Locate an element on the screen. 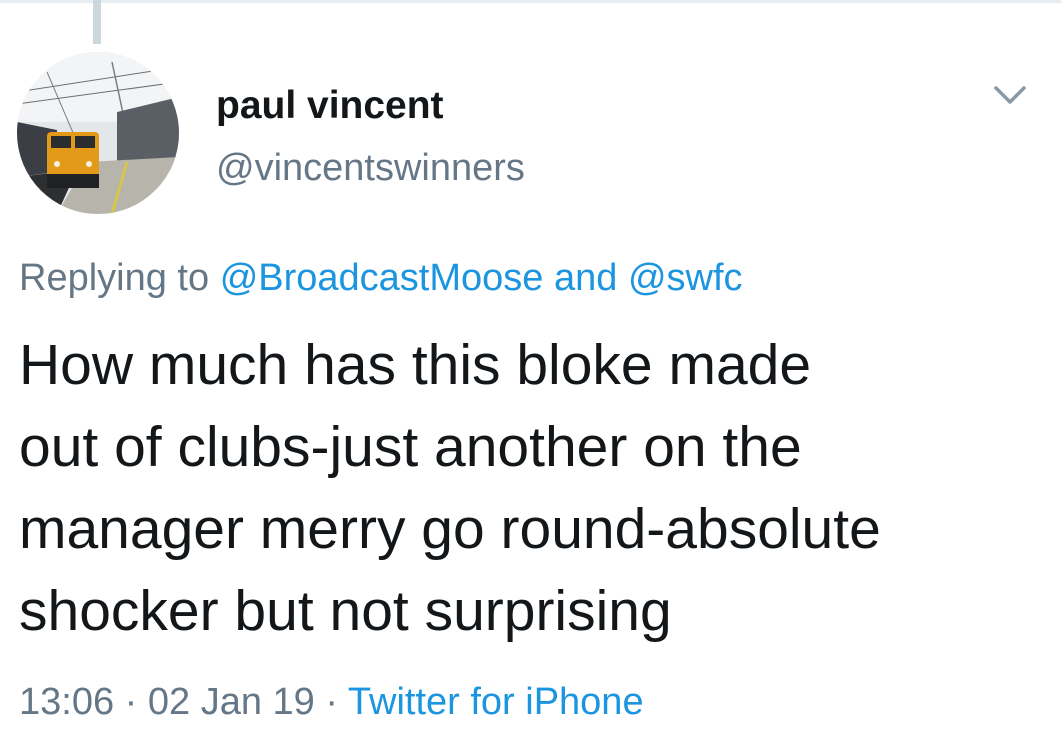  tweet-menu-button is located at coordinates (1010, 95).